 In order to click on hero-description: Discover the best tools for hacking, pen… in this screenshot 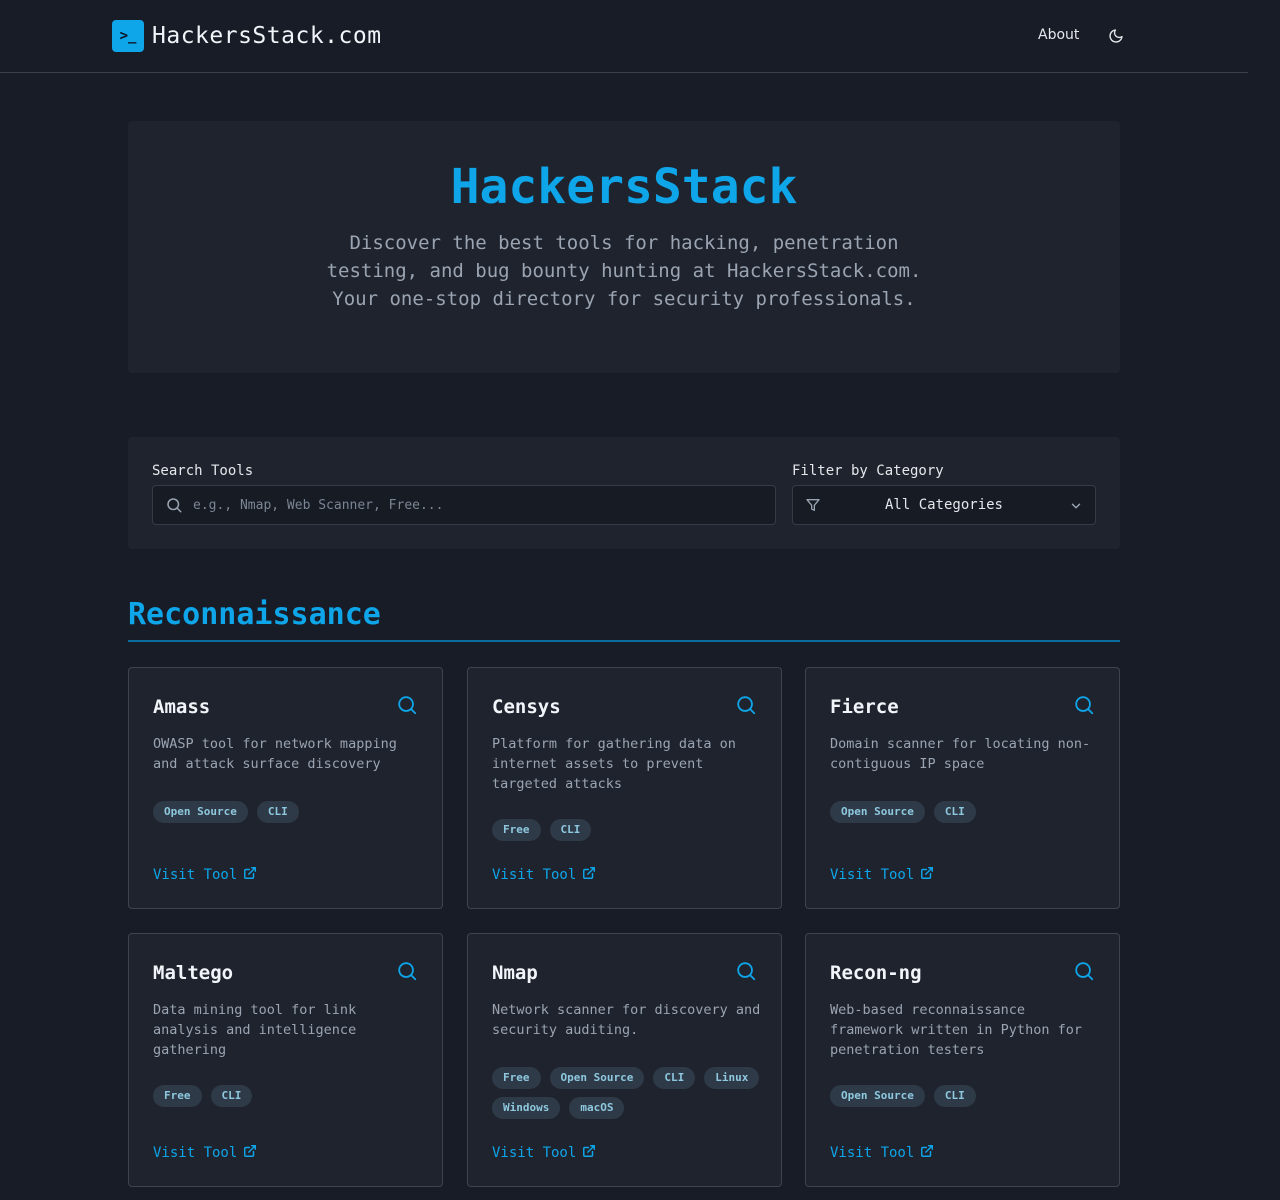, I will do `click(624, 271)`.